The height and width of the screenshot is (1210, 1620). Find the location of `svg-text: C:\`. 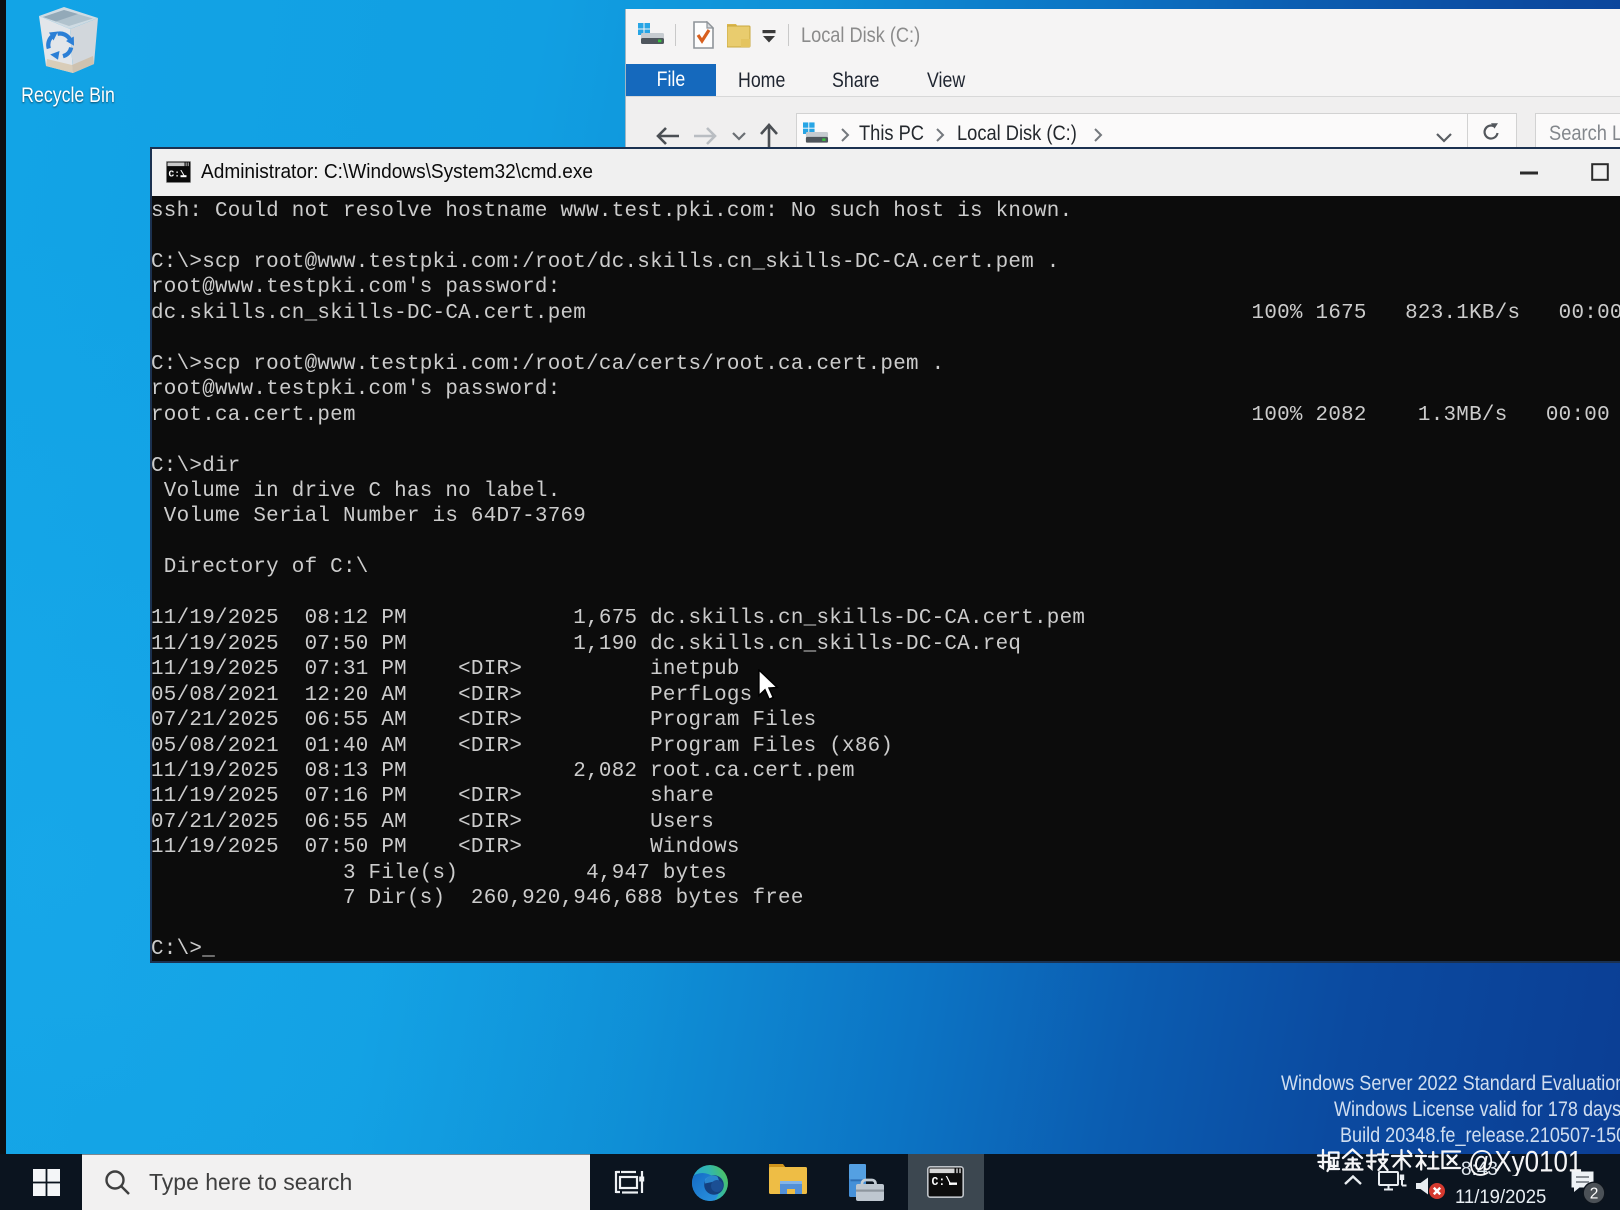

svg-text: C:\ is located at coordinates (177, 174).